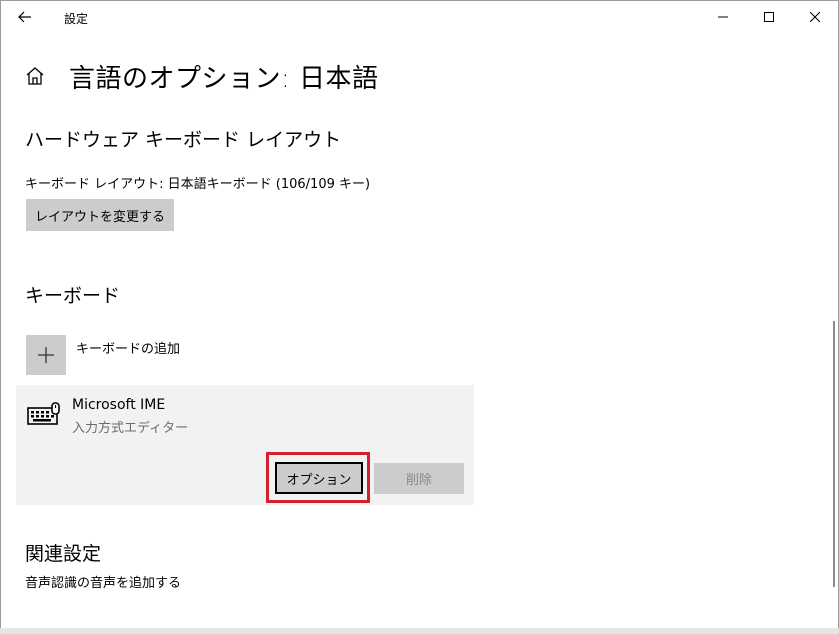  What do you see at coordinates (119, 405) in the screenshot?
I see `keyboard-name: Microsoft IME` at bounding box center [119, 405].